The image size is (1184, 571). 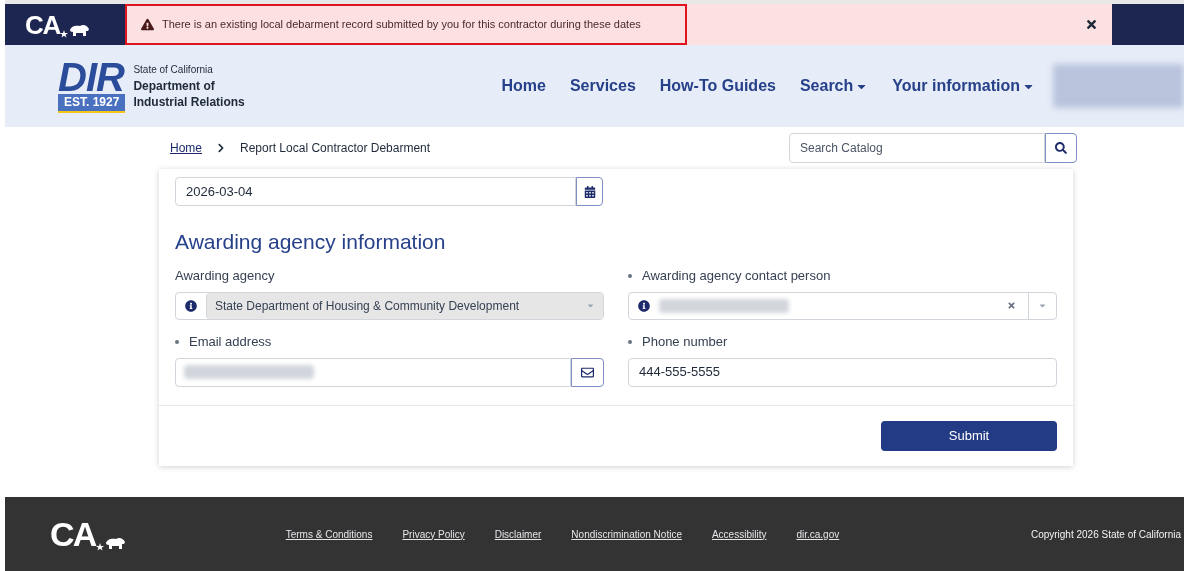 I want to click on chevron-icon, so click(x=221, y=148).